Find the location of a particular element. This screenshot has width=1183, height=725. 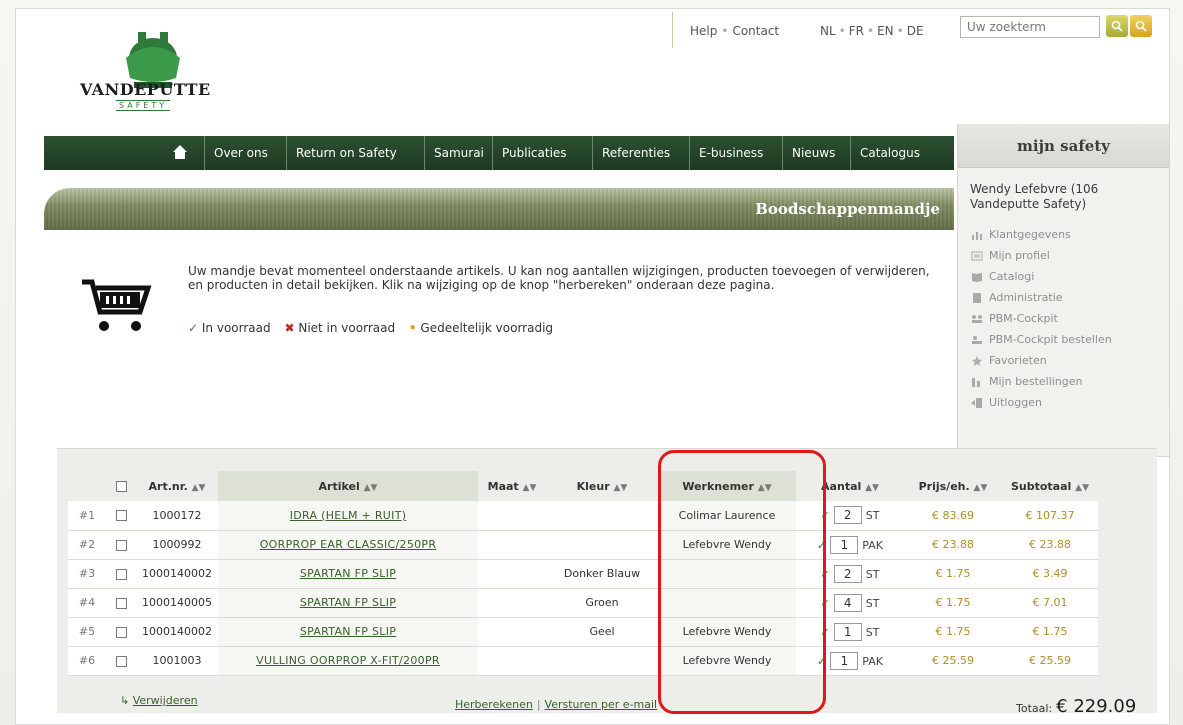

col-maat: Maat ▲▼ is located at coordinates (512, 486).